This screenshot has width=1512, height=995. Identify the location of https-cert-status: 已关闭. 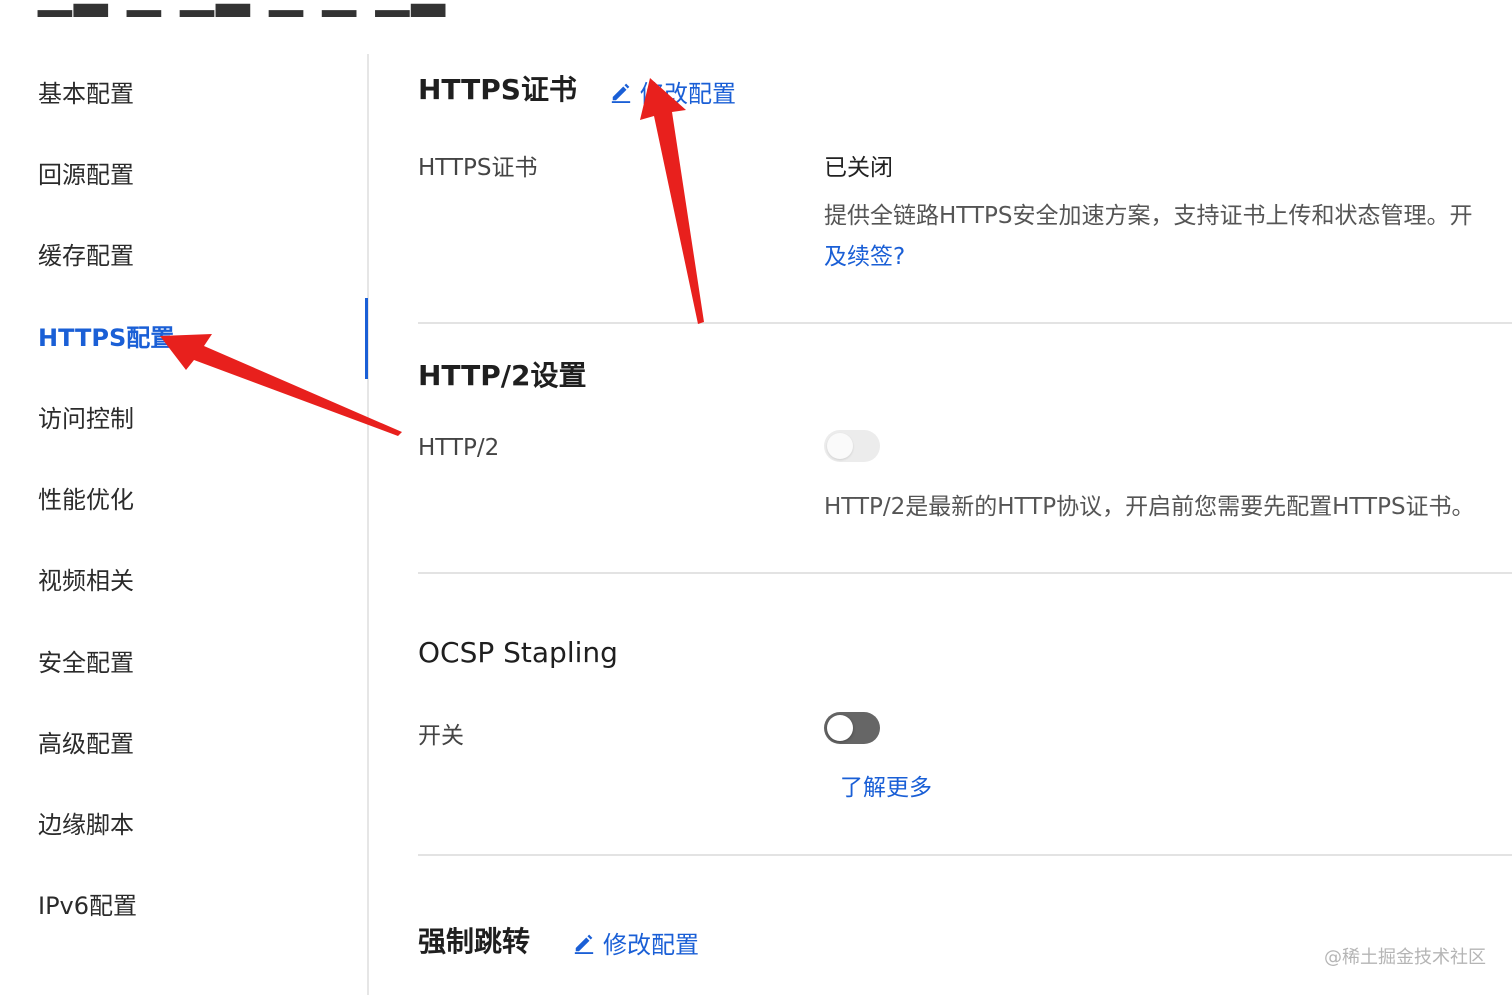
(858, 168).